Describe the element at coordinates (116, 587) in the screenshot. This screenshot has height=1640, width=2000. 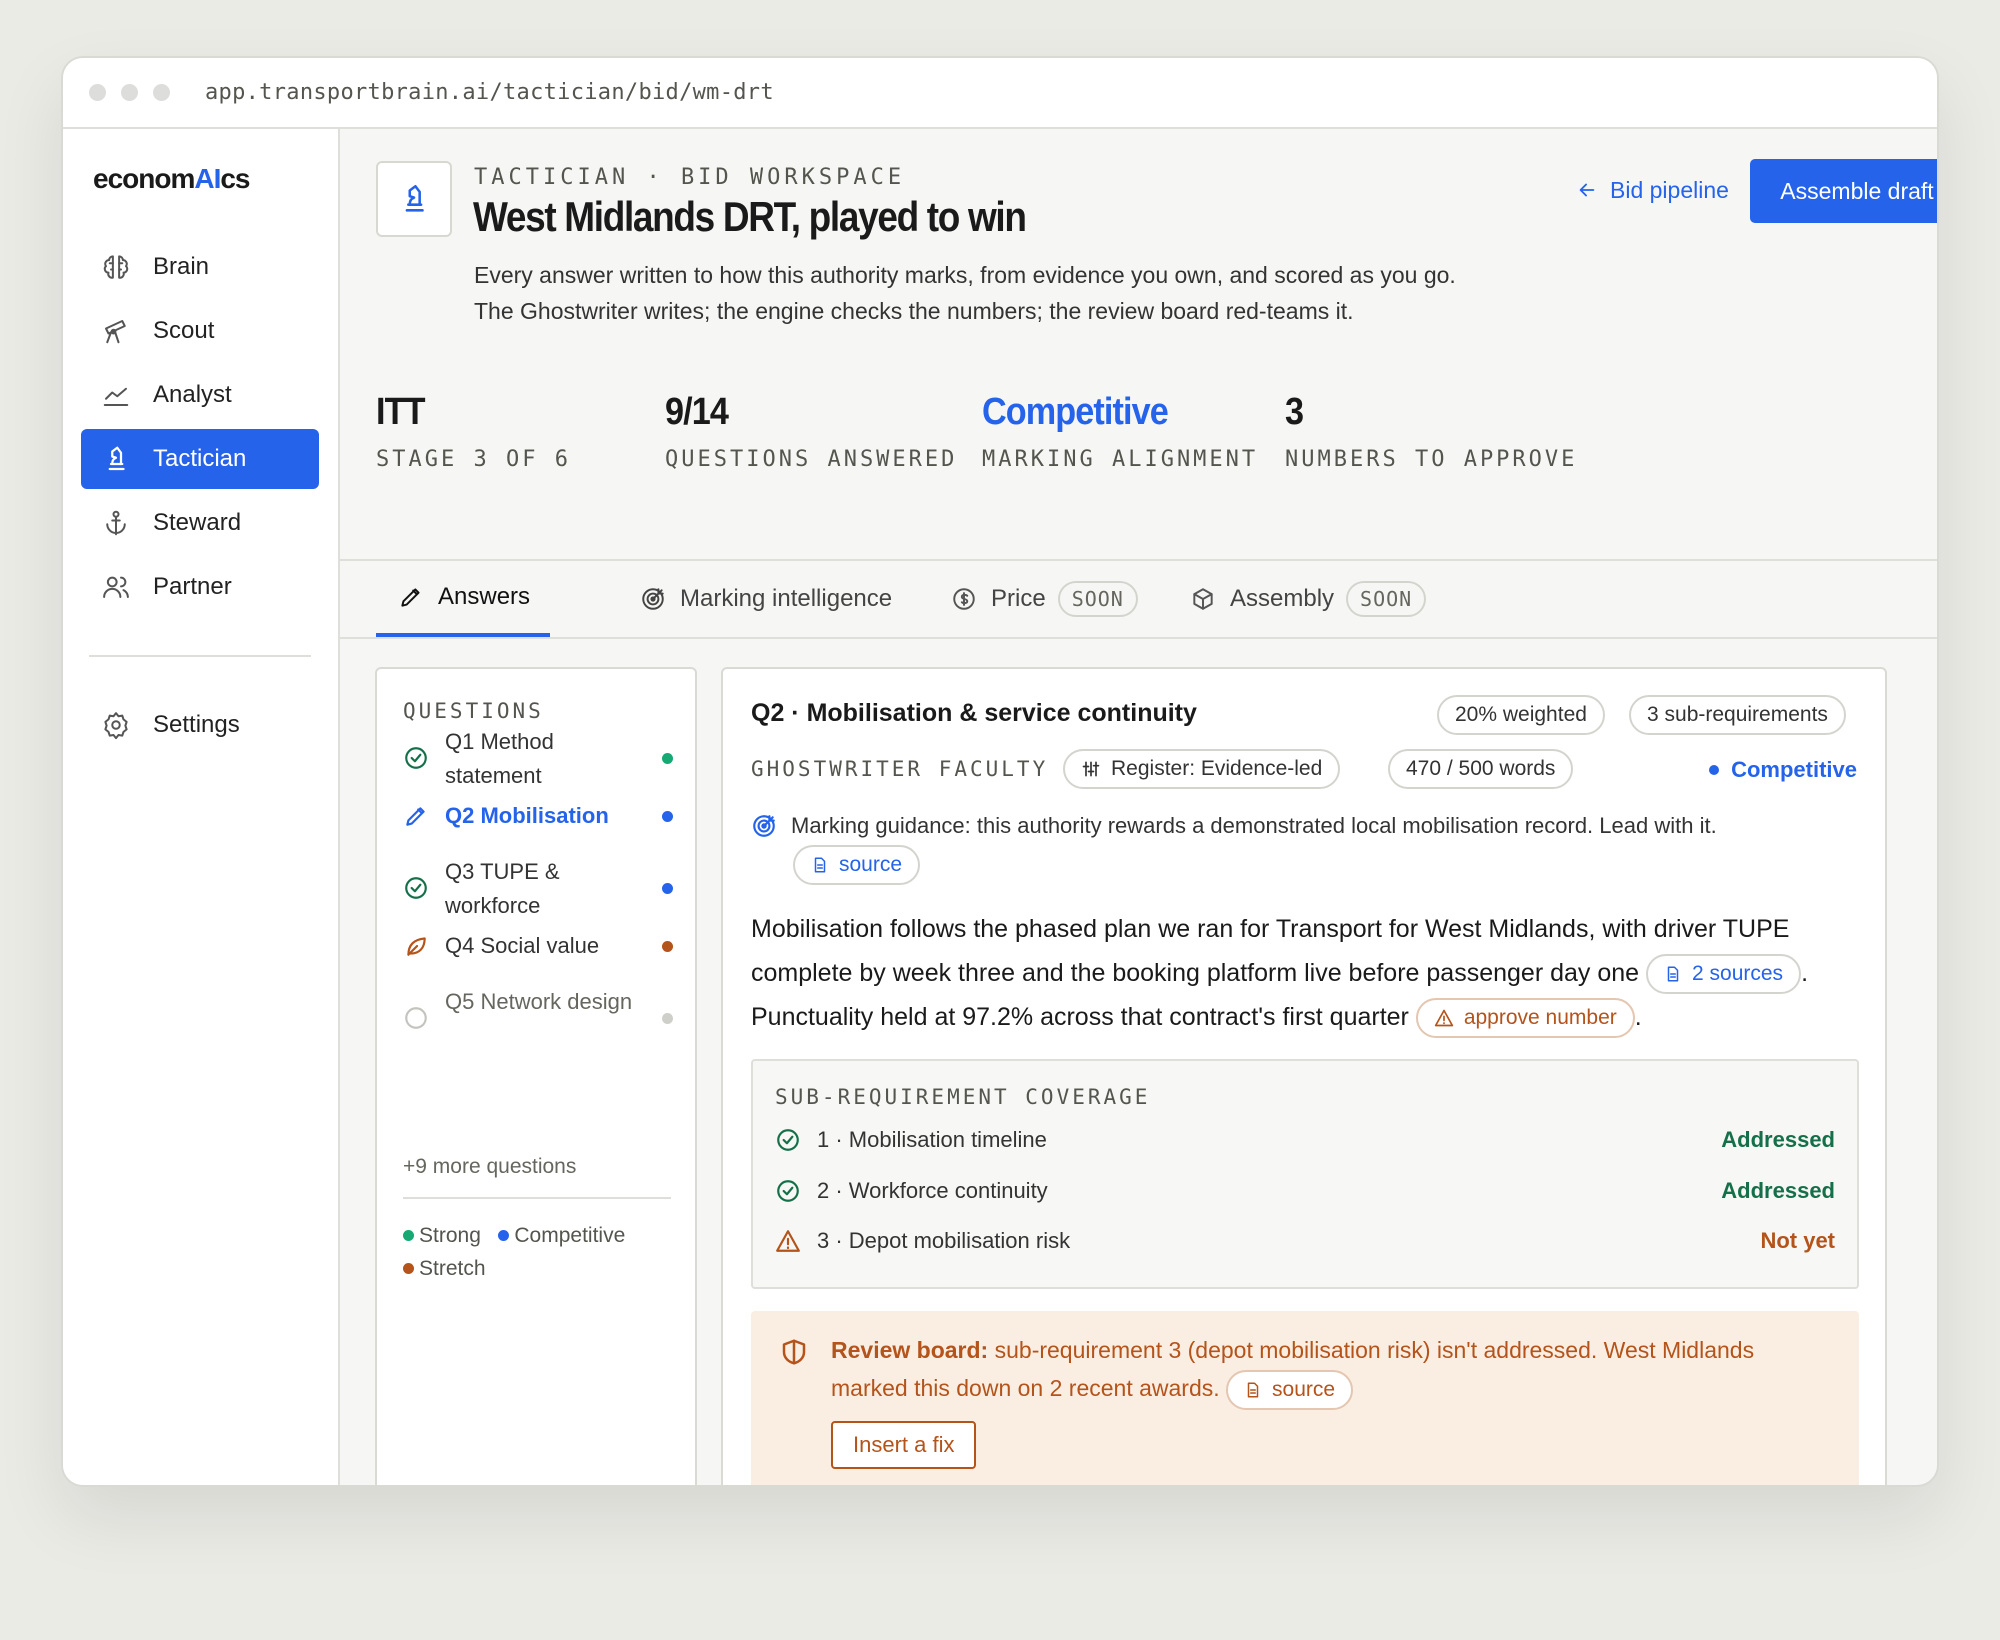
I see `users-icon` at that location.